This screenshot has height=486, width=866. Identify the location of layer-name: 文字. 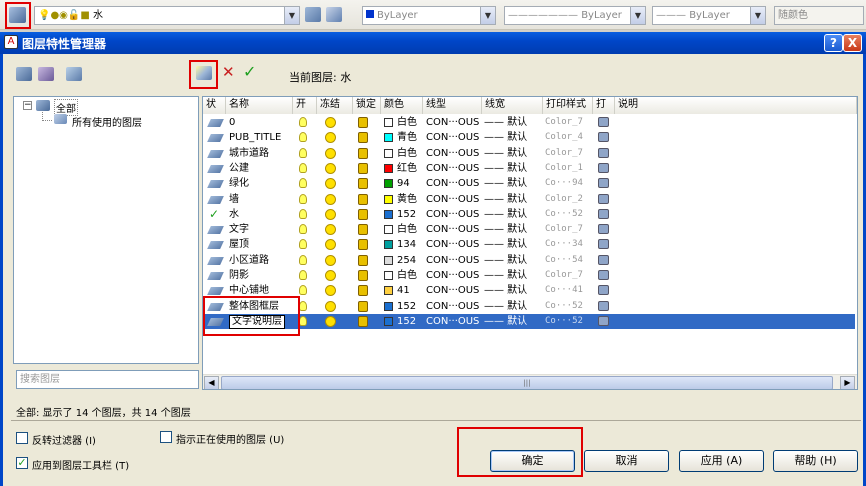
(239, 229).